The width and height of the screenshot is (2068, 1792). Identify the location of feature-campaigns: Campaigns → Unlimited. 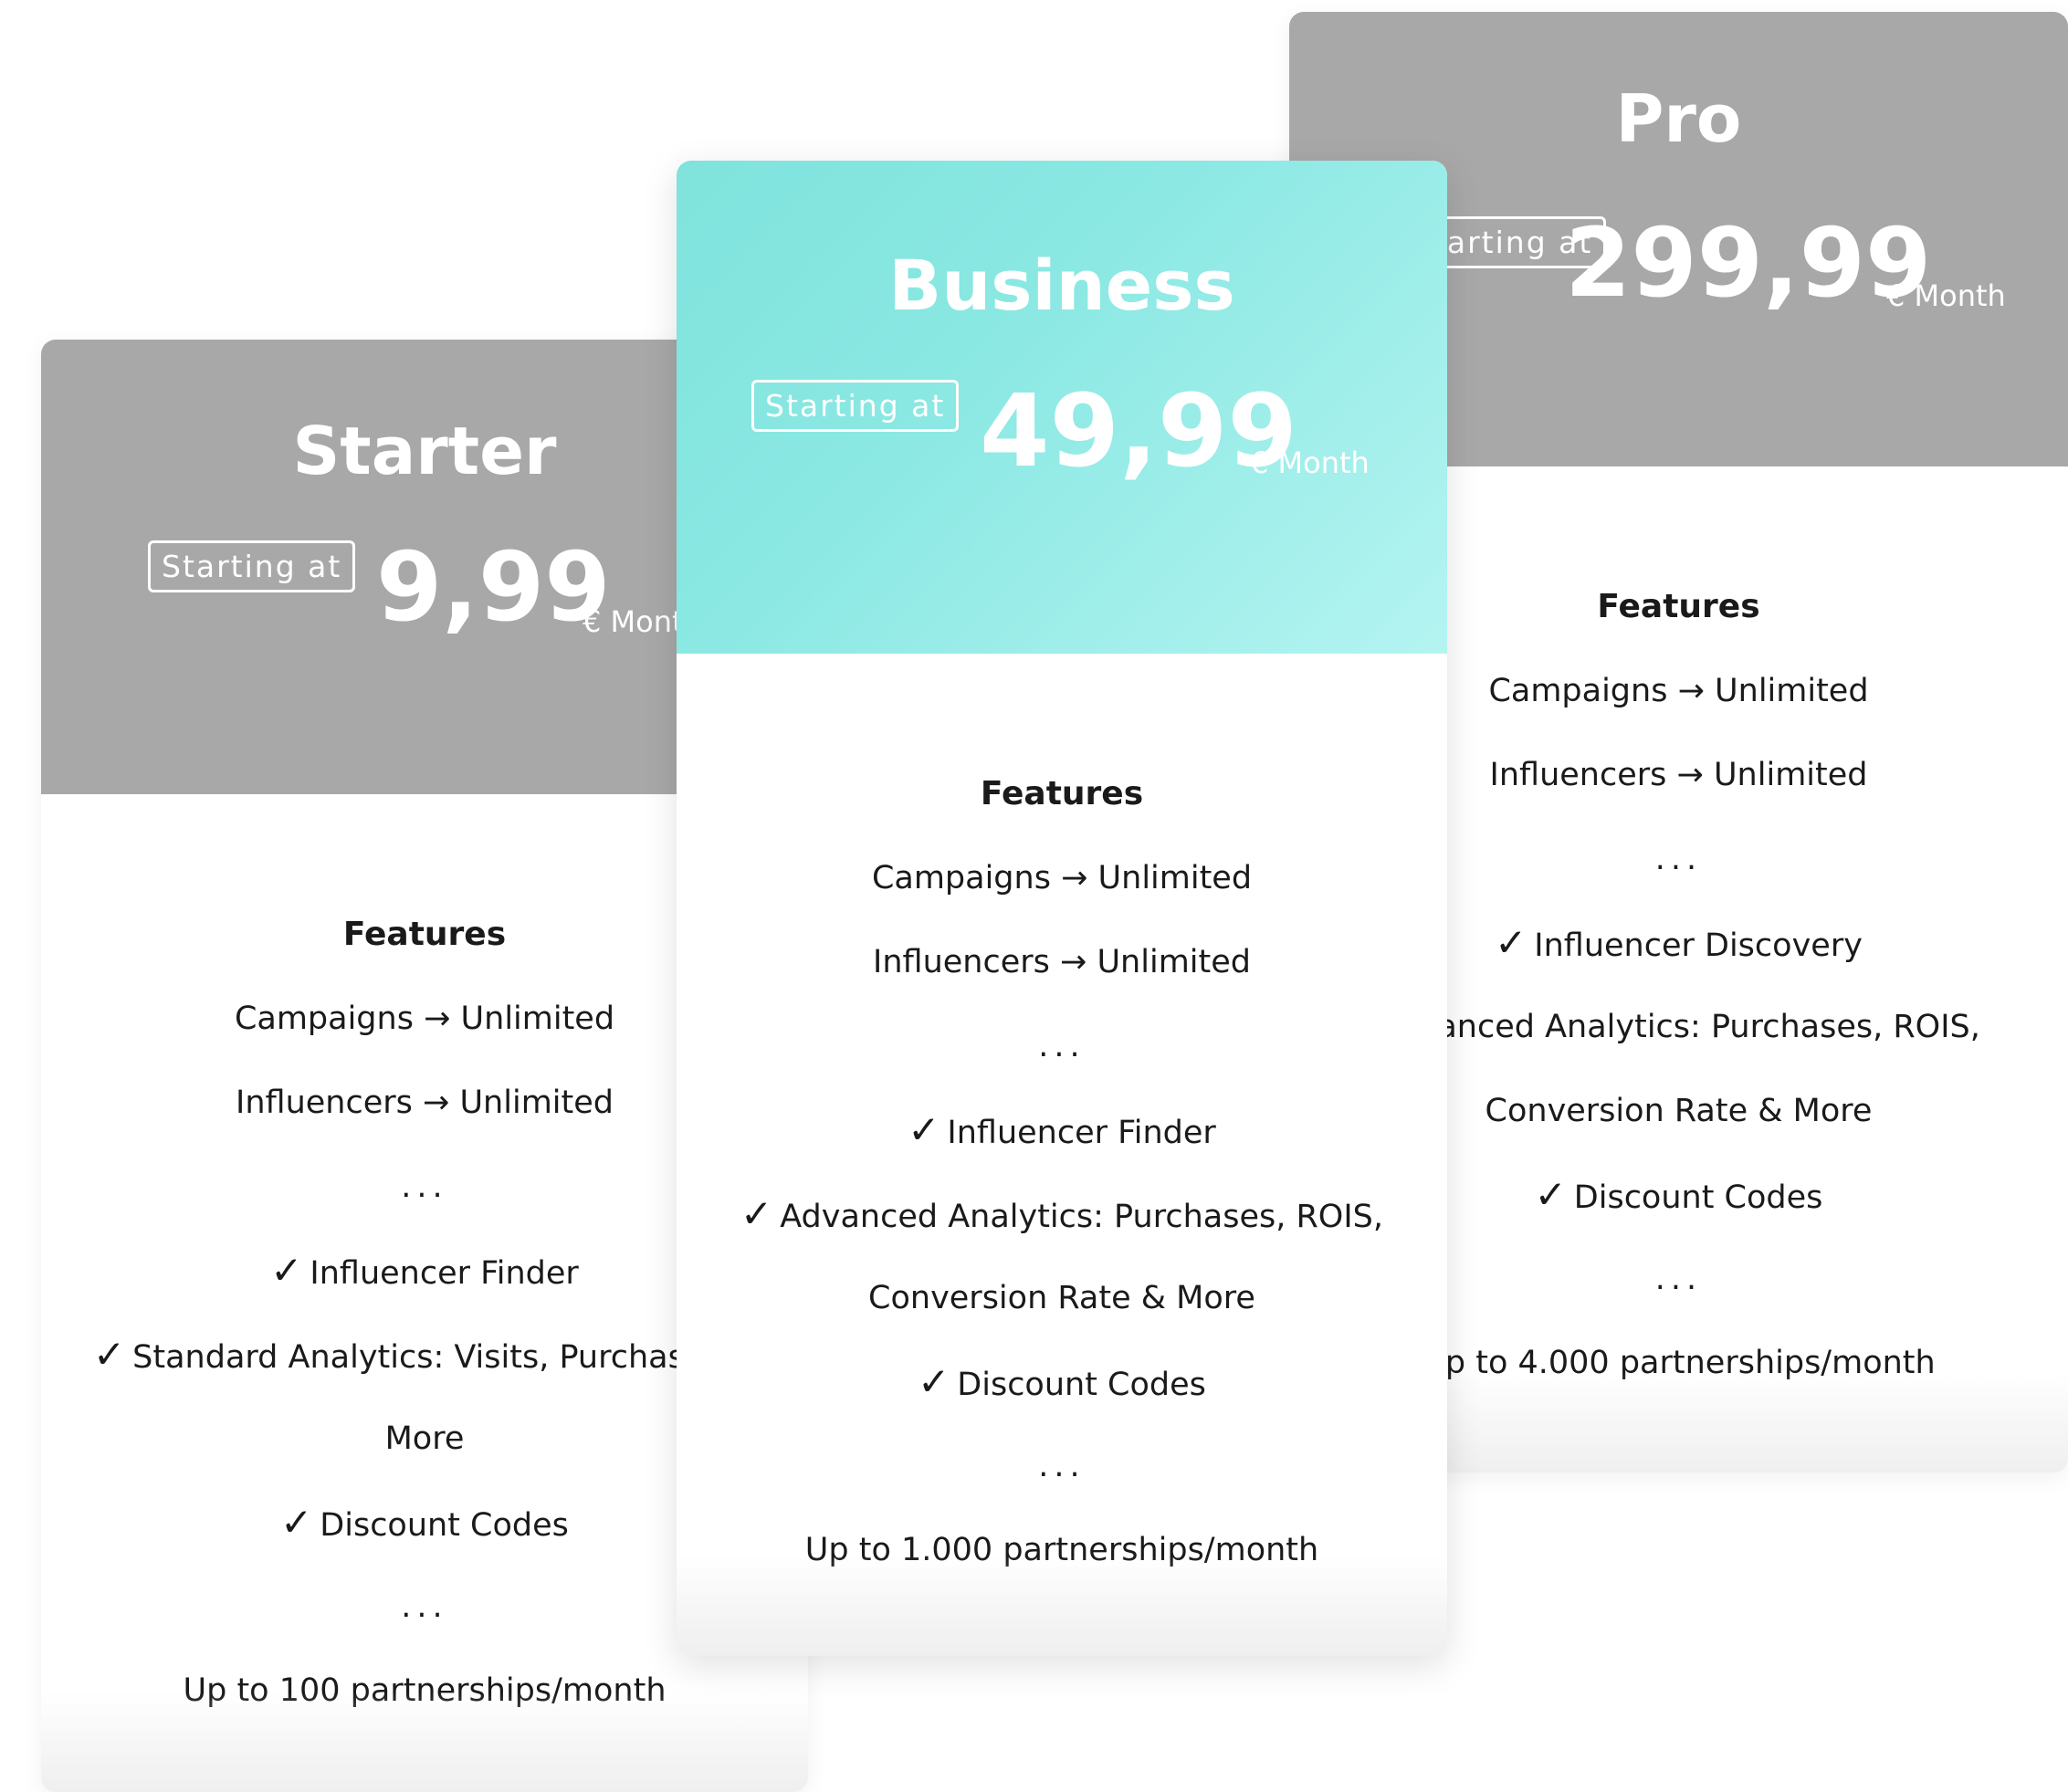
(1062, 878).